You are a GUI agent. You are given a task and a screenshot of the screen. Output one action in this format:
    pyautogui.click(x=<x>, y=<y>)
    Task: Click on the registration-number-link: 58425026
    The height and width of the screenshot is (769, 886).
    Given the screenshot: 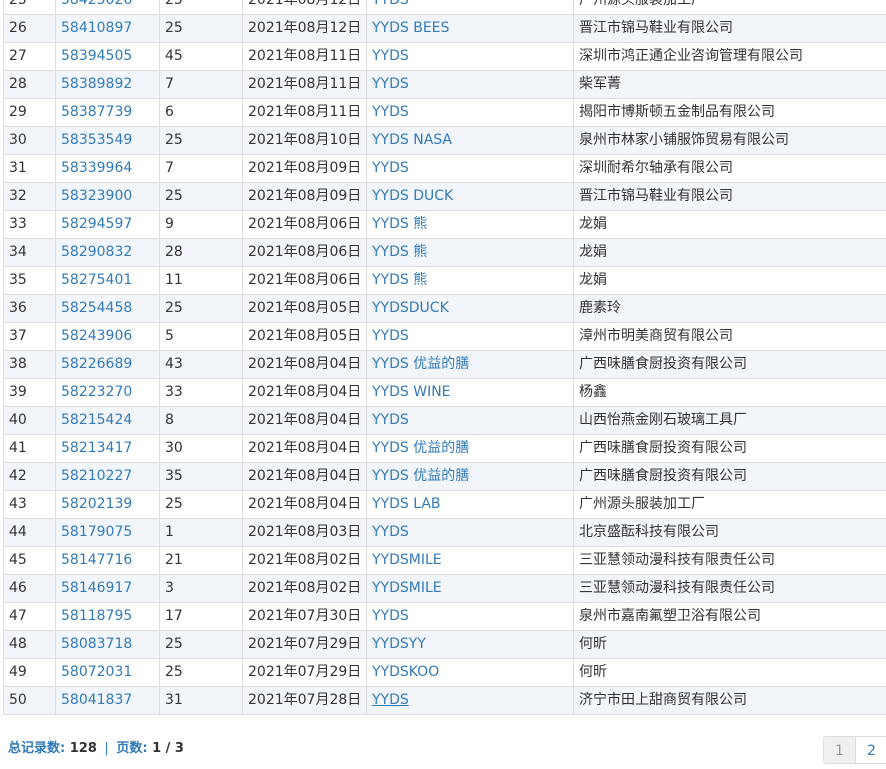 What is the action you would take?
    pyautogui.click(x=96, y=4)
    